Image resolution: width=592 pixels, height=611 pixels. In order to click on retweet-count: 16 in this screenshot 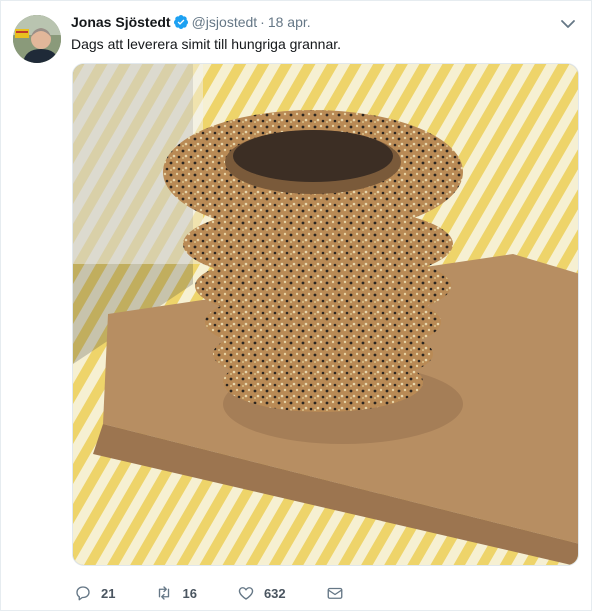, I will do `click(189, 593)`.